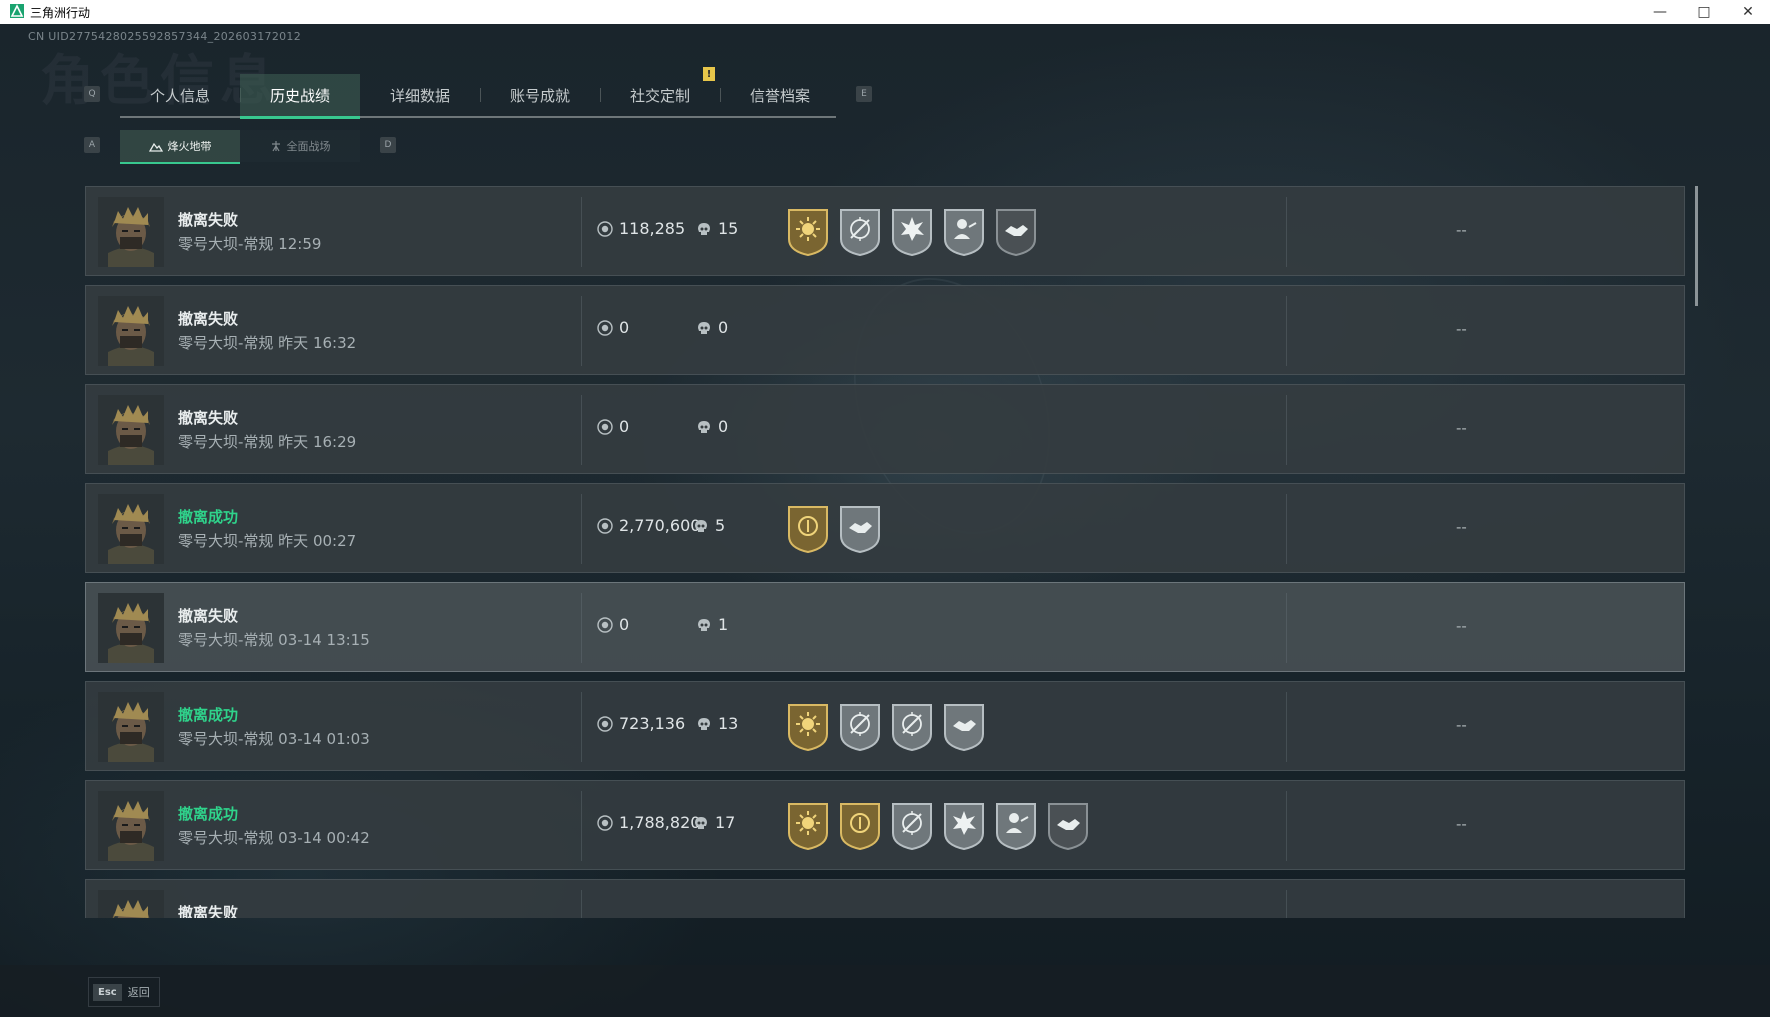 The width and height of the screenshot is (1770, 1017). What do you see at coordinates (652, 228) in the screenshot?
I see `value-text: 118,285` at bounding box center [652, 228].